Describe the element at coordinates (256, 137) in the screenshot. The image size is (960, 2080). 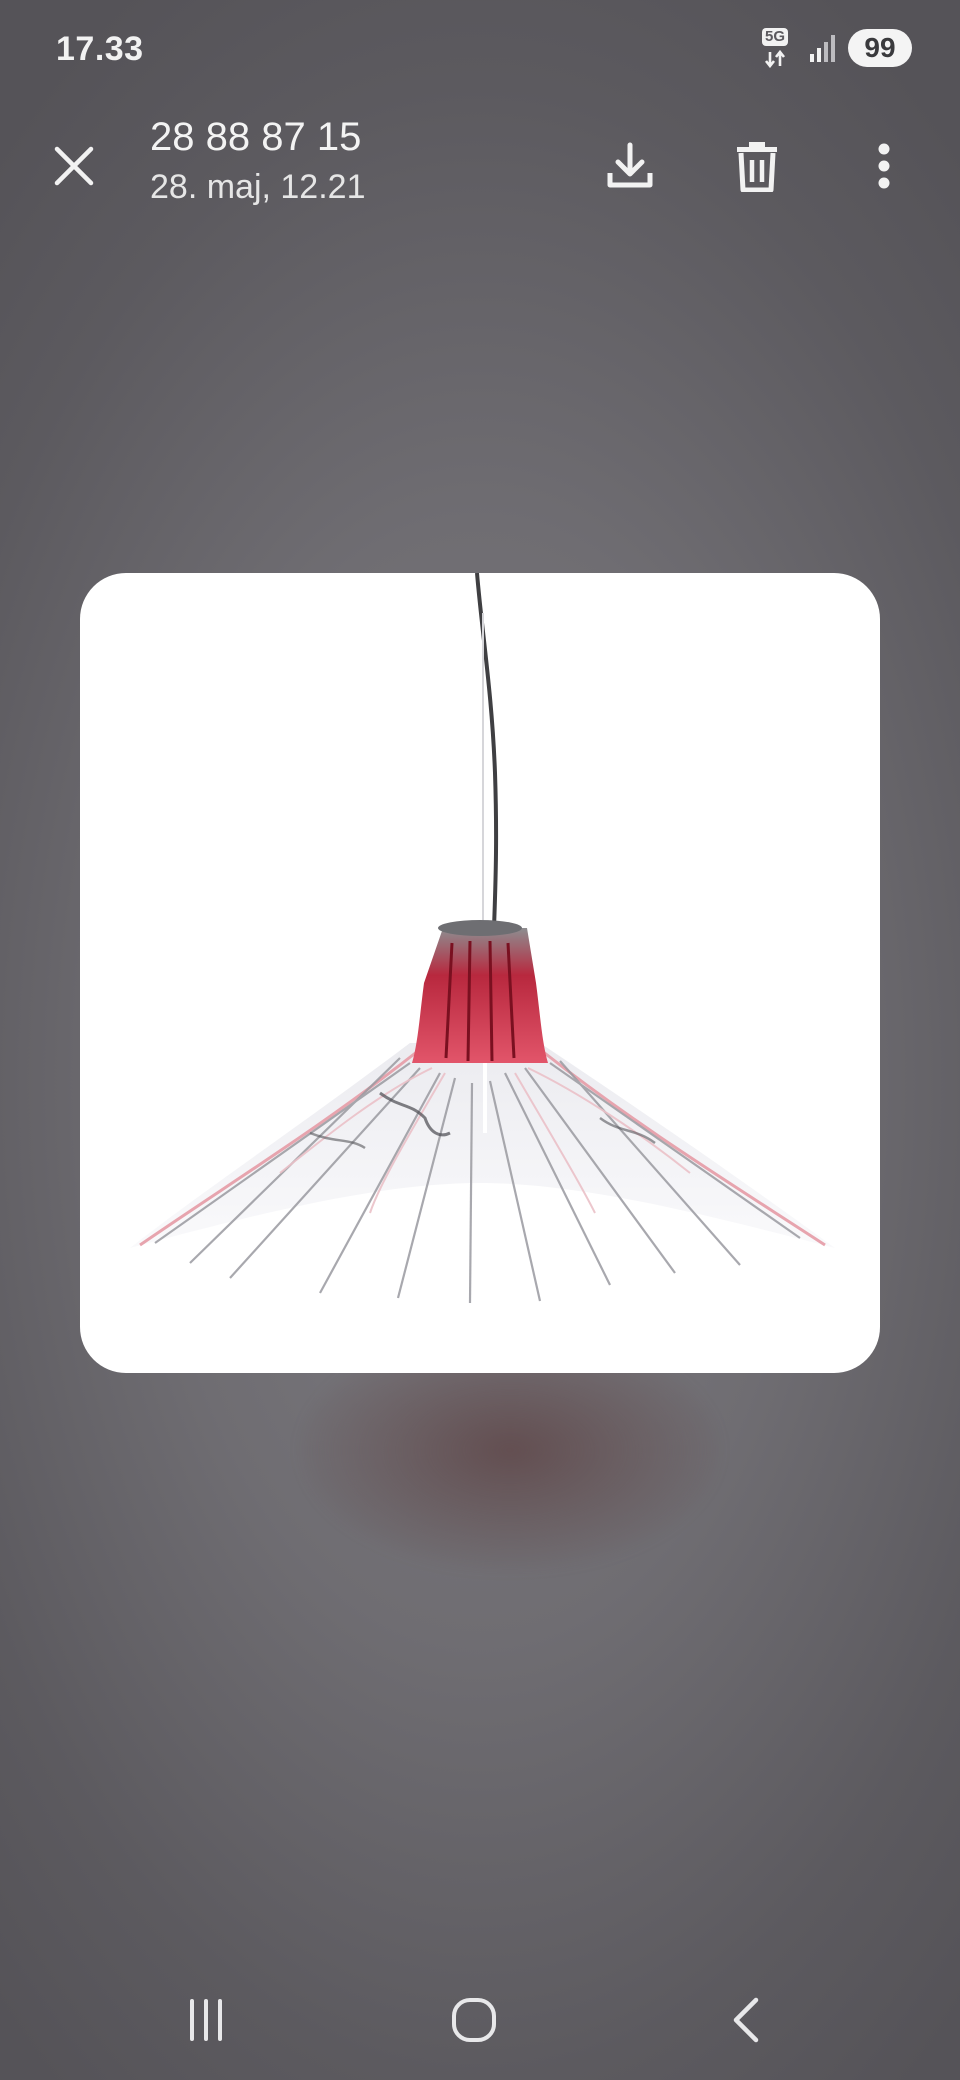
I see `sender-title: 28 88 87 15` at that location.